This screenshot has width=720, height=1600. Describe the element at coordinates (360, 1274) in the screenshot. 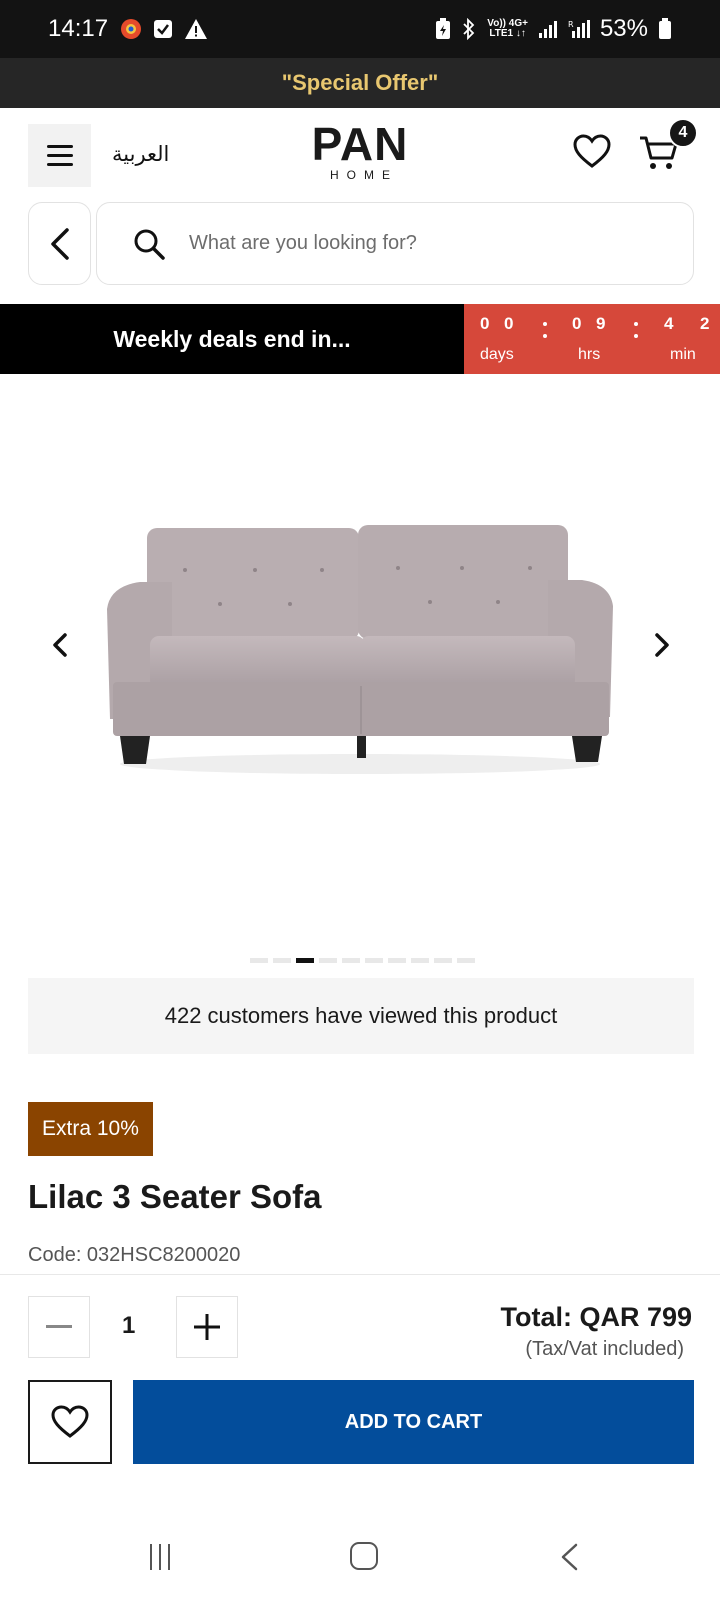

I see `divider` at that location.